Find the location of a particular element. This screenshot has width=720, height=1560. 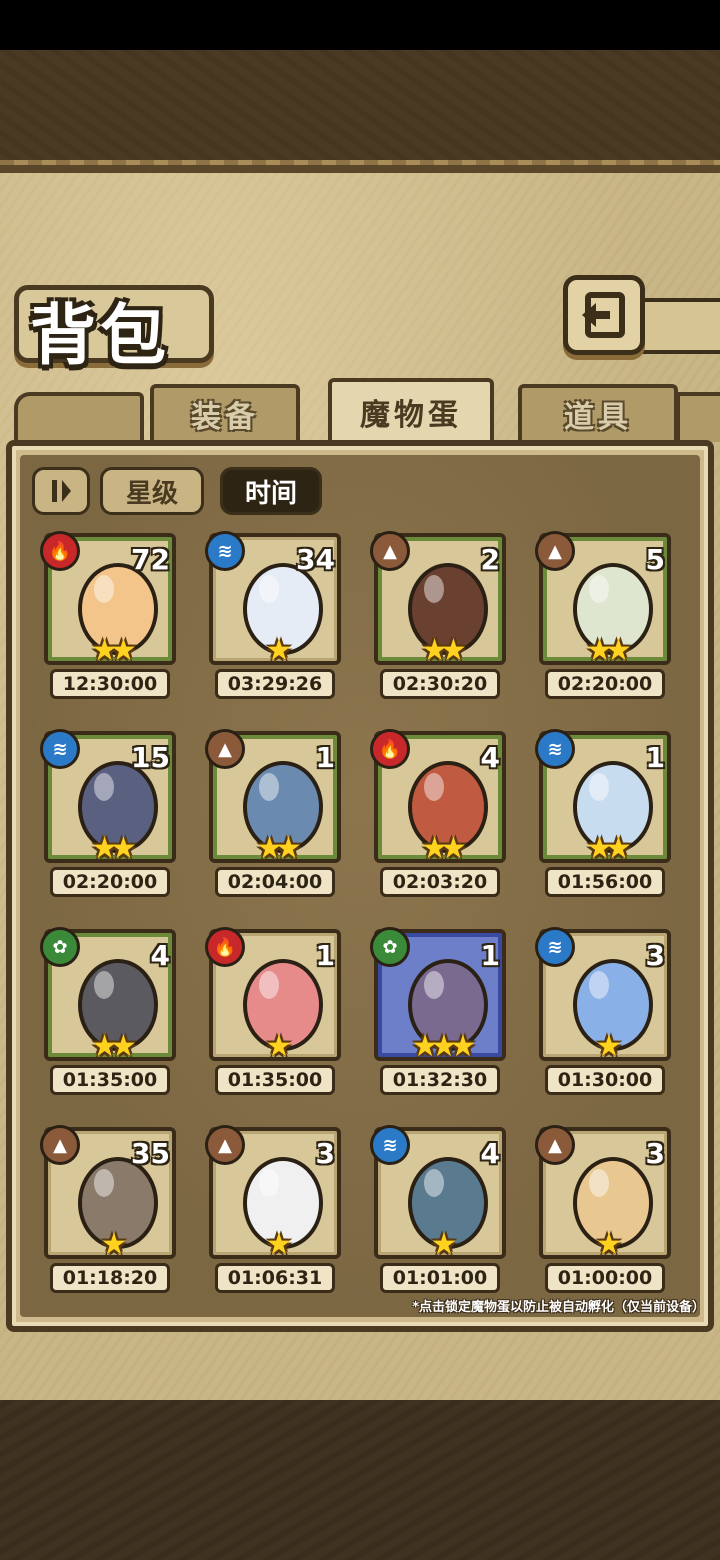

egg-item: ✿ 4 ★★ 01:35:00 is located at coordinates (110, 1013).